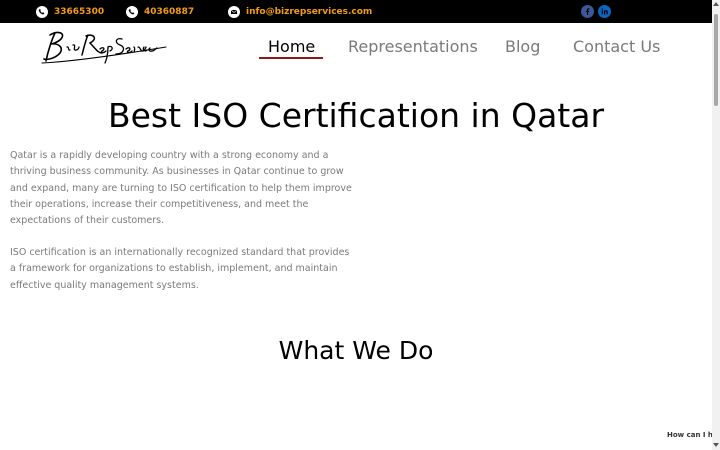 Image resolution: width=720 pixels, height=450 pixels. I want to click on nav-active-underline, so click(291, 58).